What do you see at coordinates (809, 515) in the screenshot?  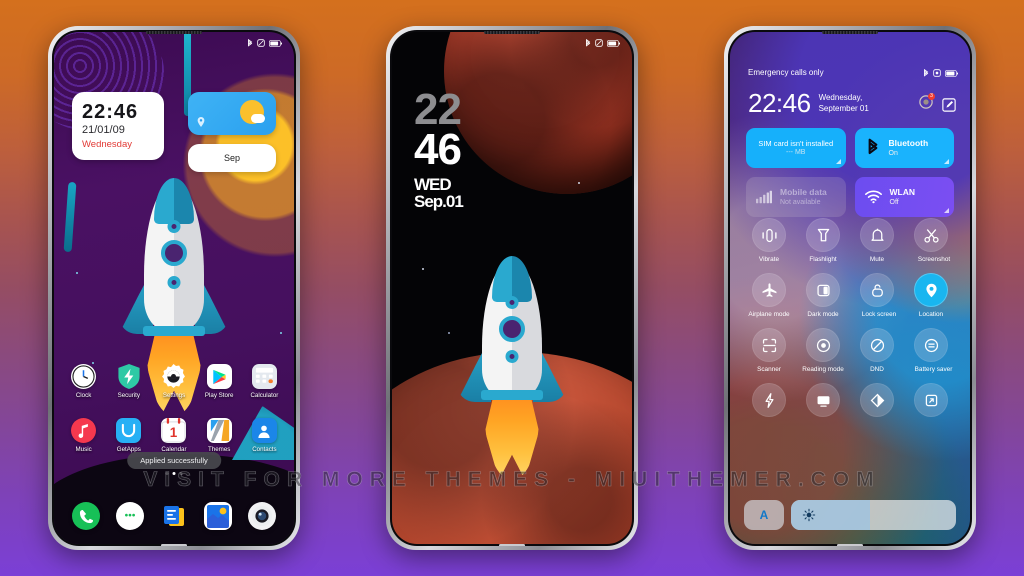 I see `brightness-sun-icon` at bounding box center [809, 515].